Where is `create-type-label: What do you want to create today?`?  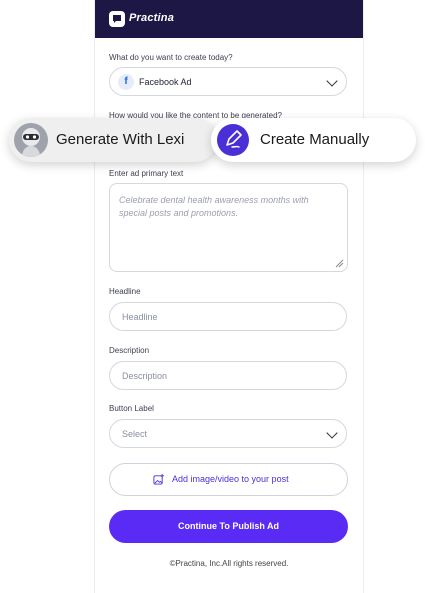
create-type-label: What do you want to create today? is located at coordinates (171, 57).